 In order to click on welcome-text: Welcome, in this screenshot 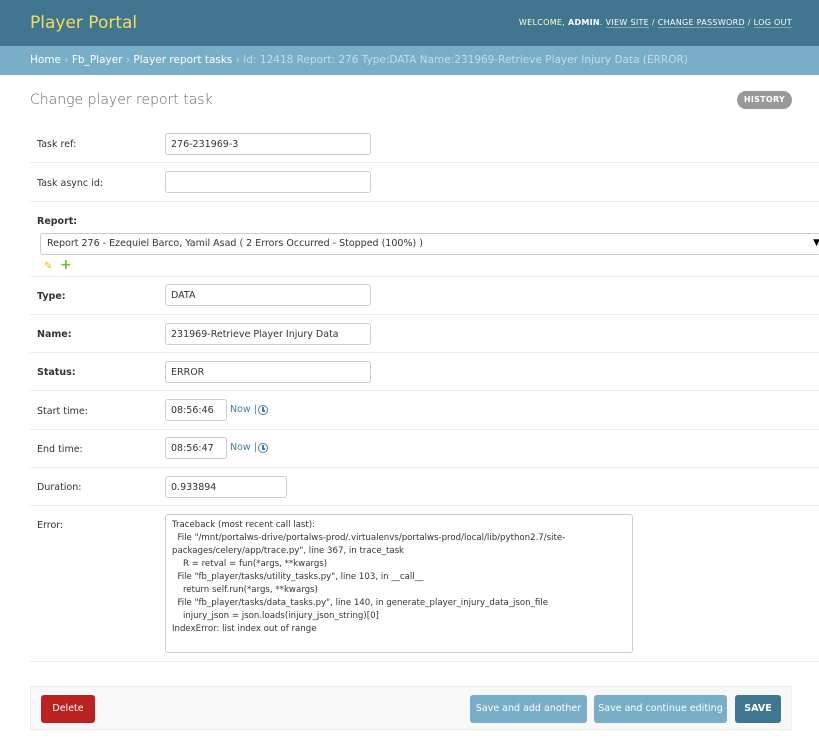, I will do `click(542, 22)`.